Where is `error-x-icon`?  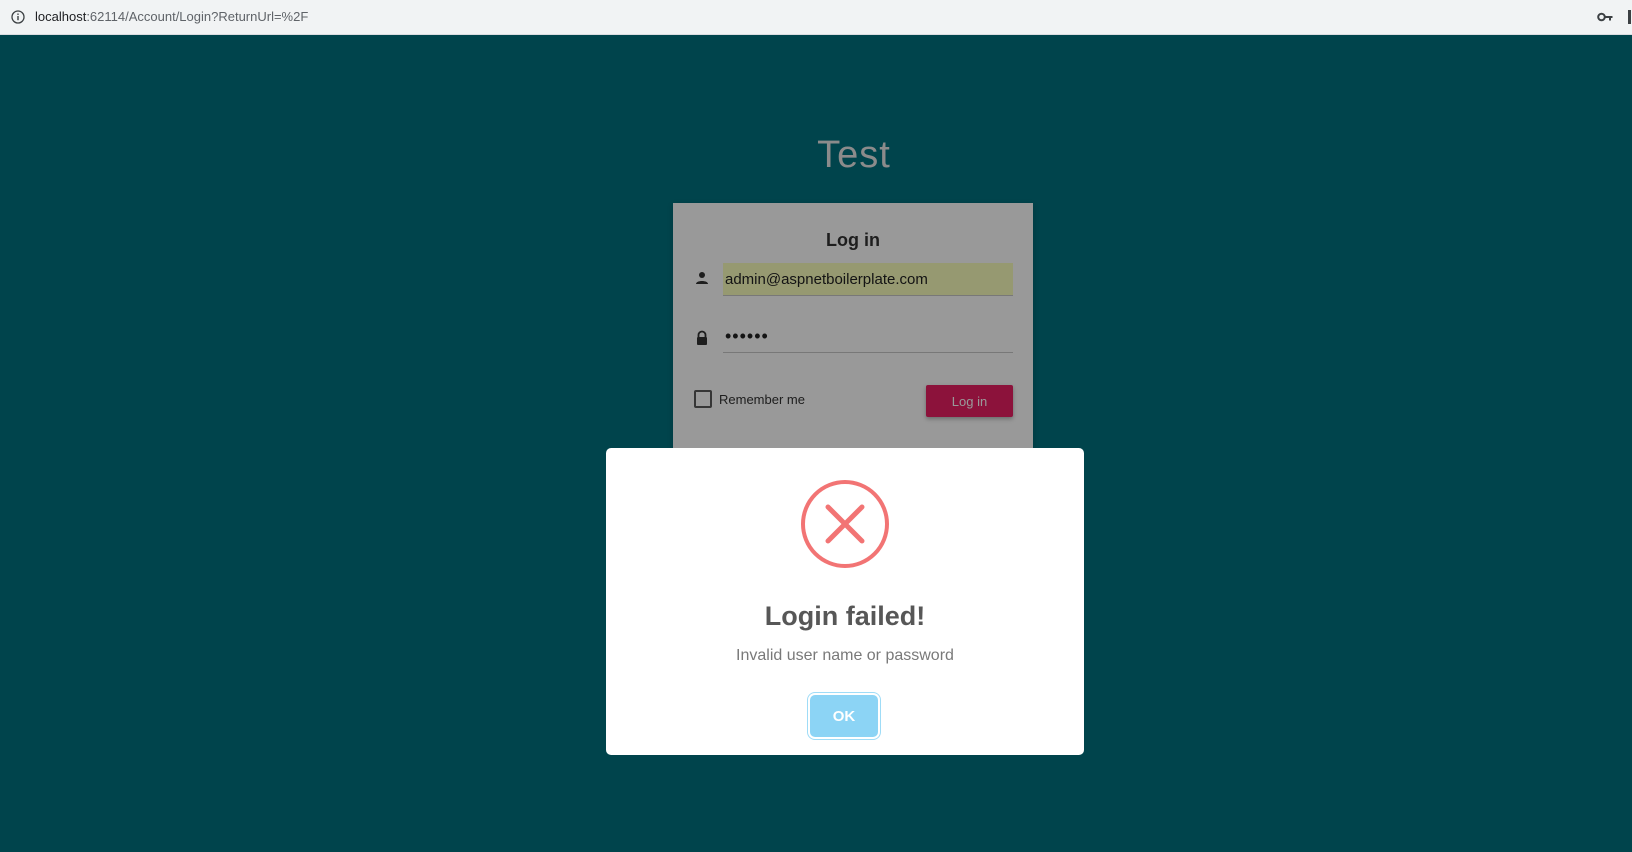
error-x-icon is located at coordinates (845, 524).